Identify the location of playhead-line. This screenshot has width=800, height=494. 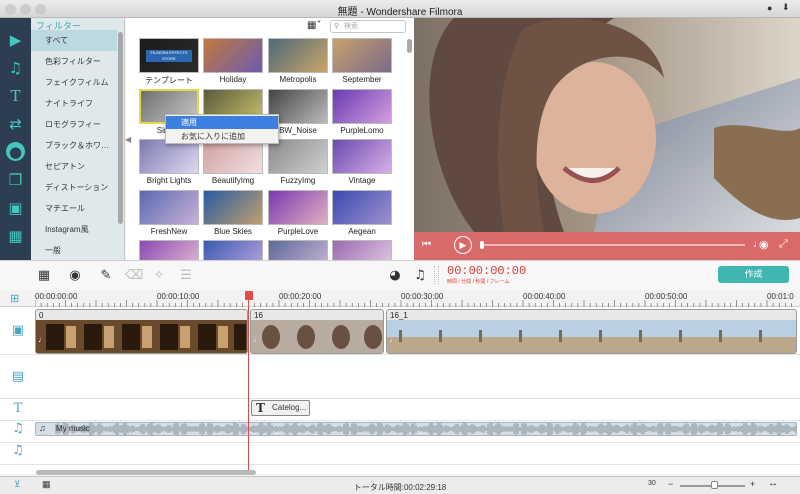
(248, 381).